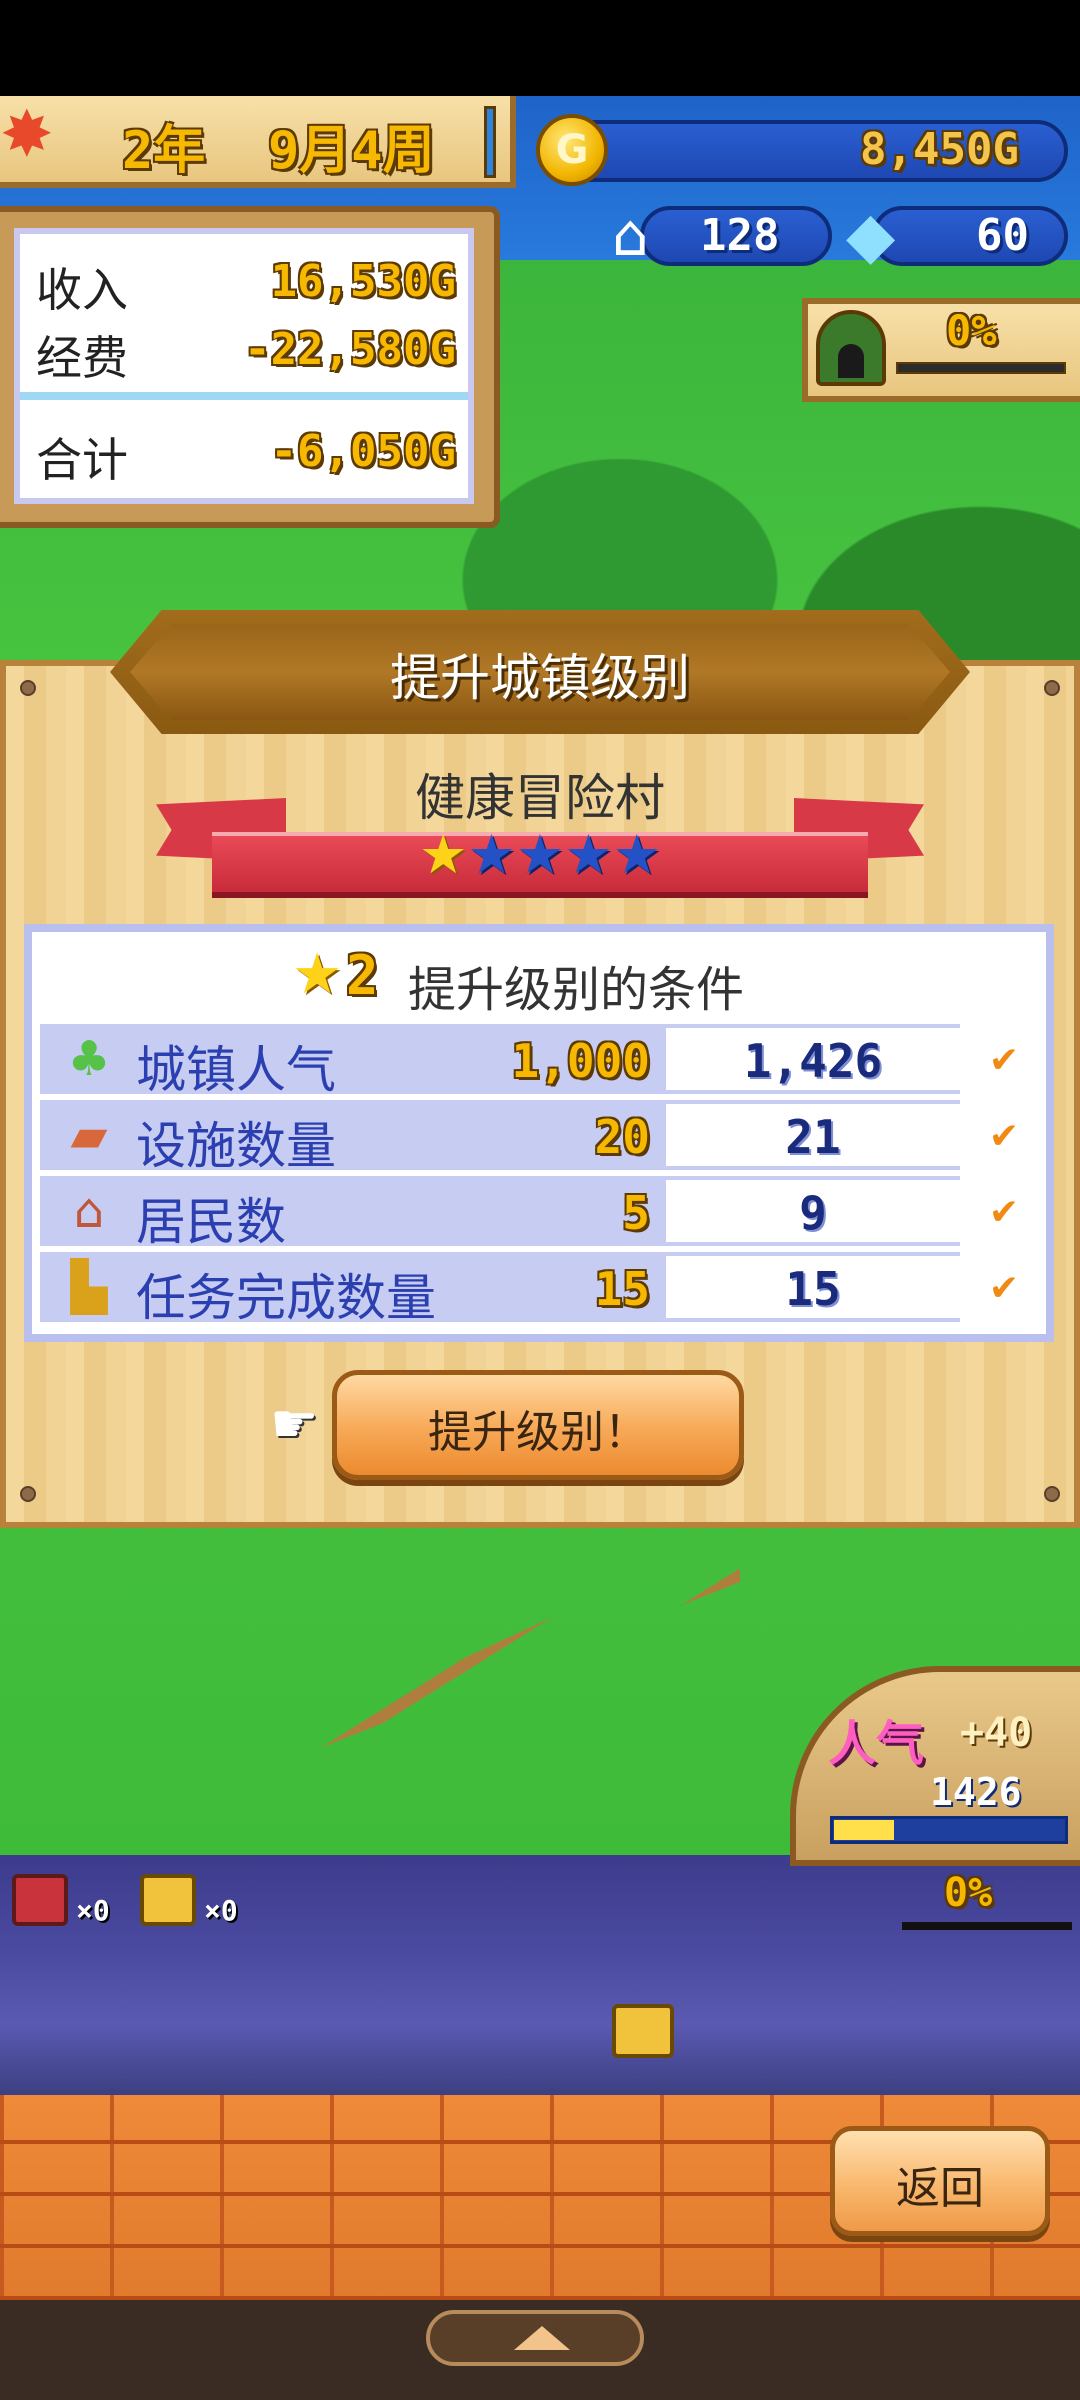 The height and width of the screenshot is (2400, 1080). Describe the element at coordinates (871, 236) in the screenshot. I see `crystal-icon: ◆` at that location.